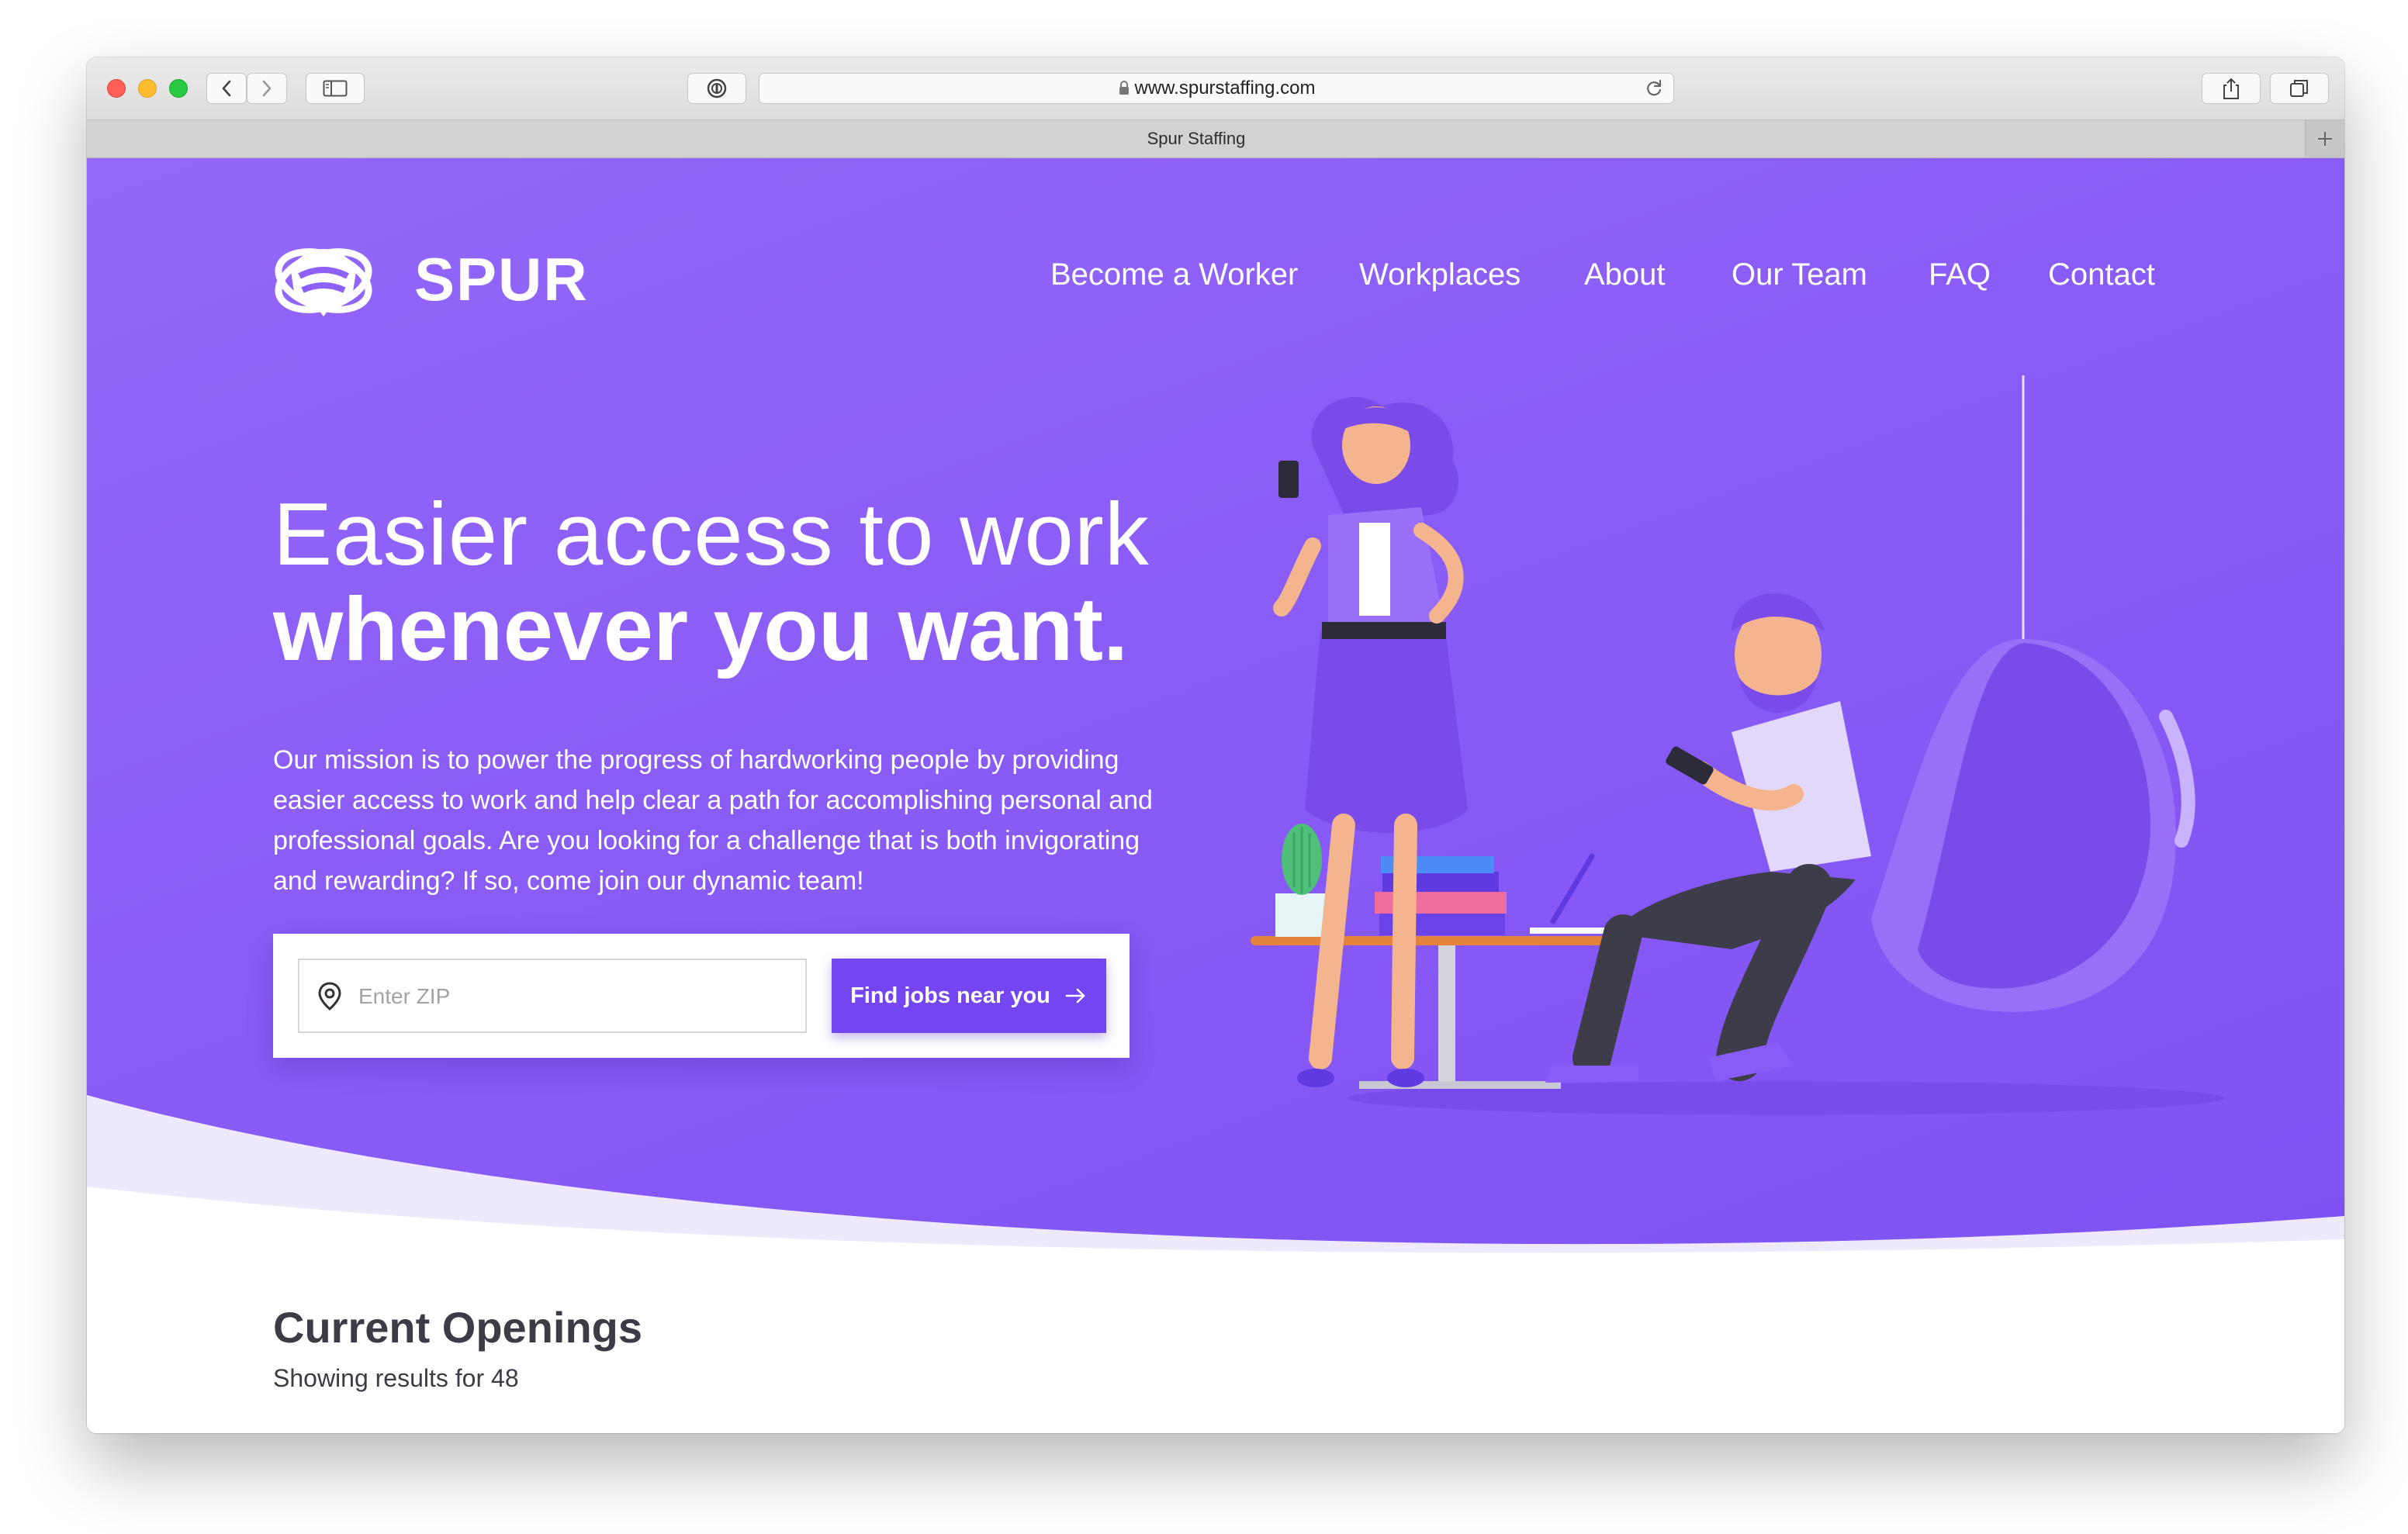 This screenshot has height=1534, width=2408. Describe the element at coordinates (1124, 88) in the screenshot. I see `lock-icon` at that location.